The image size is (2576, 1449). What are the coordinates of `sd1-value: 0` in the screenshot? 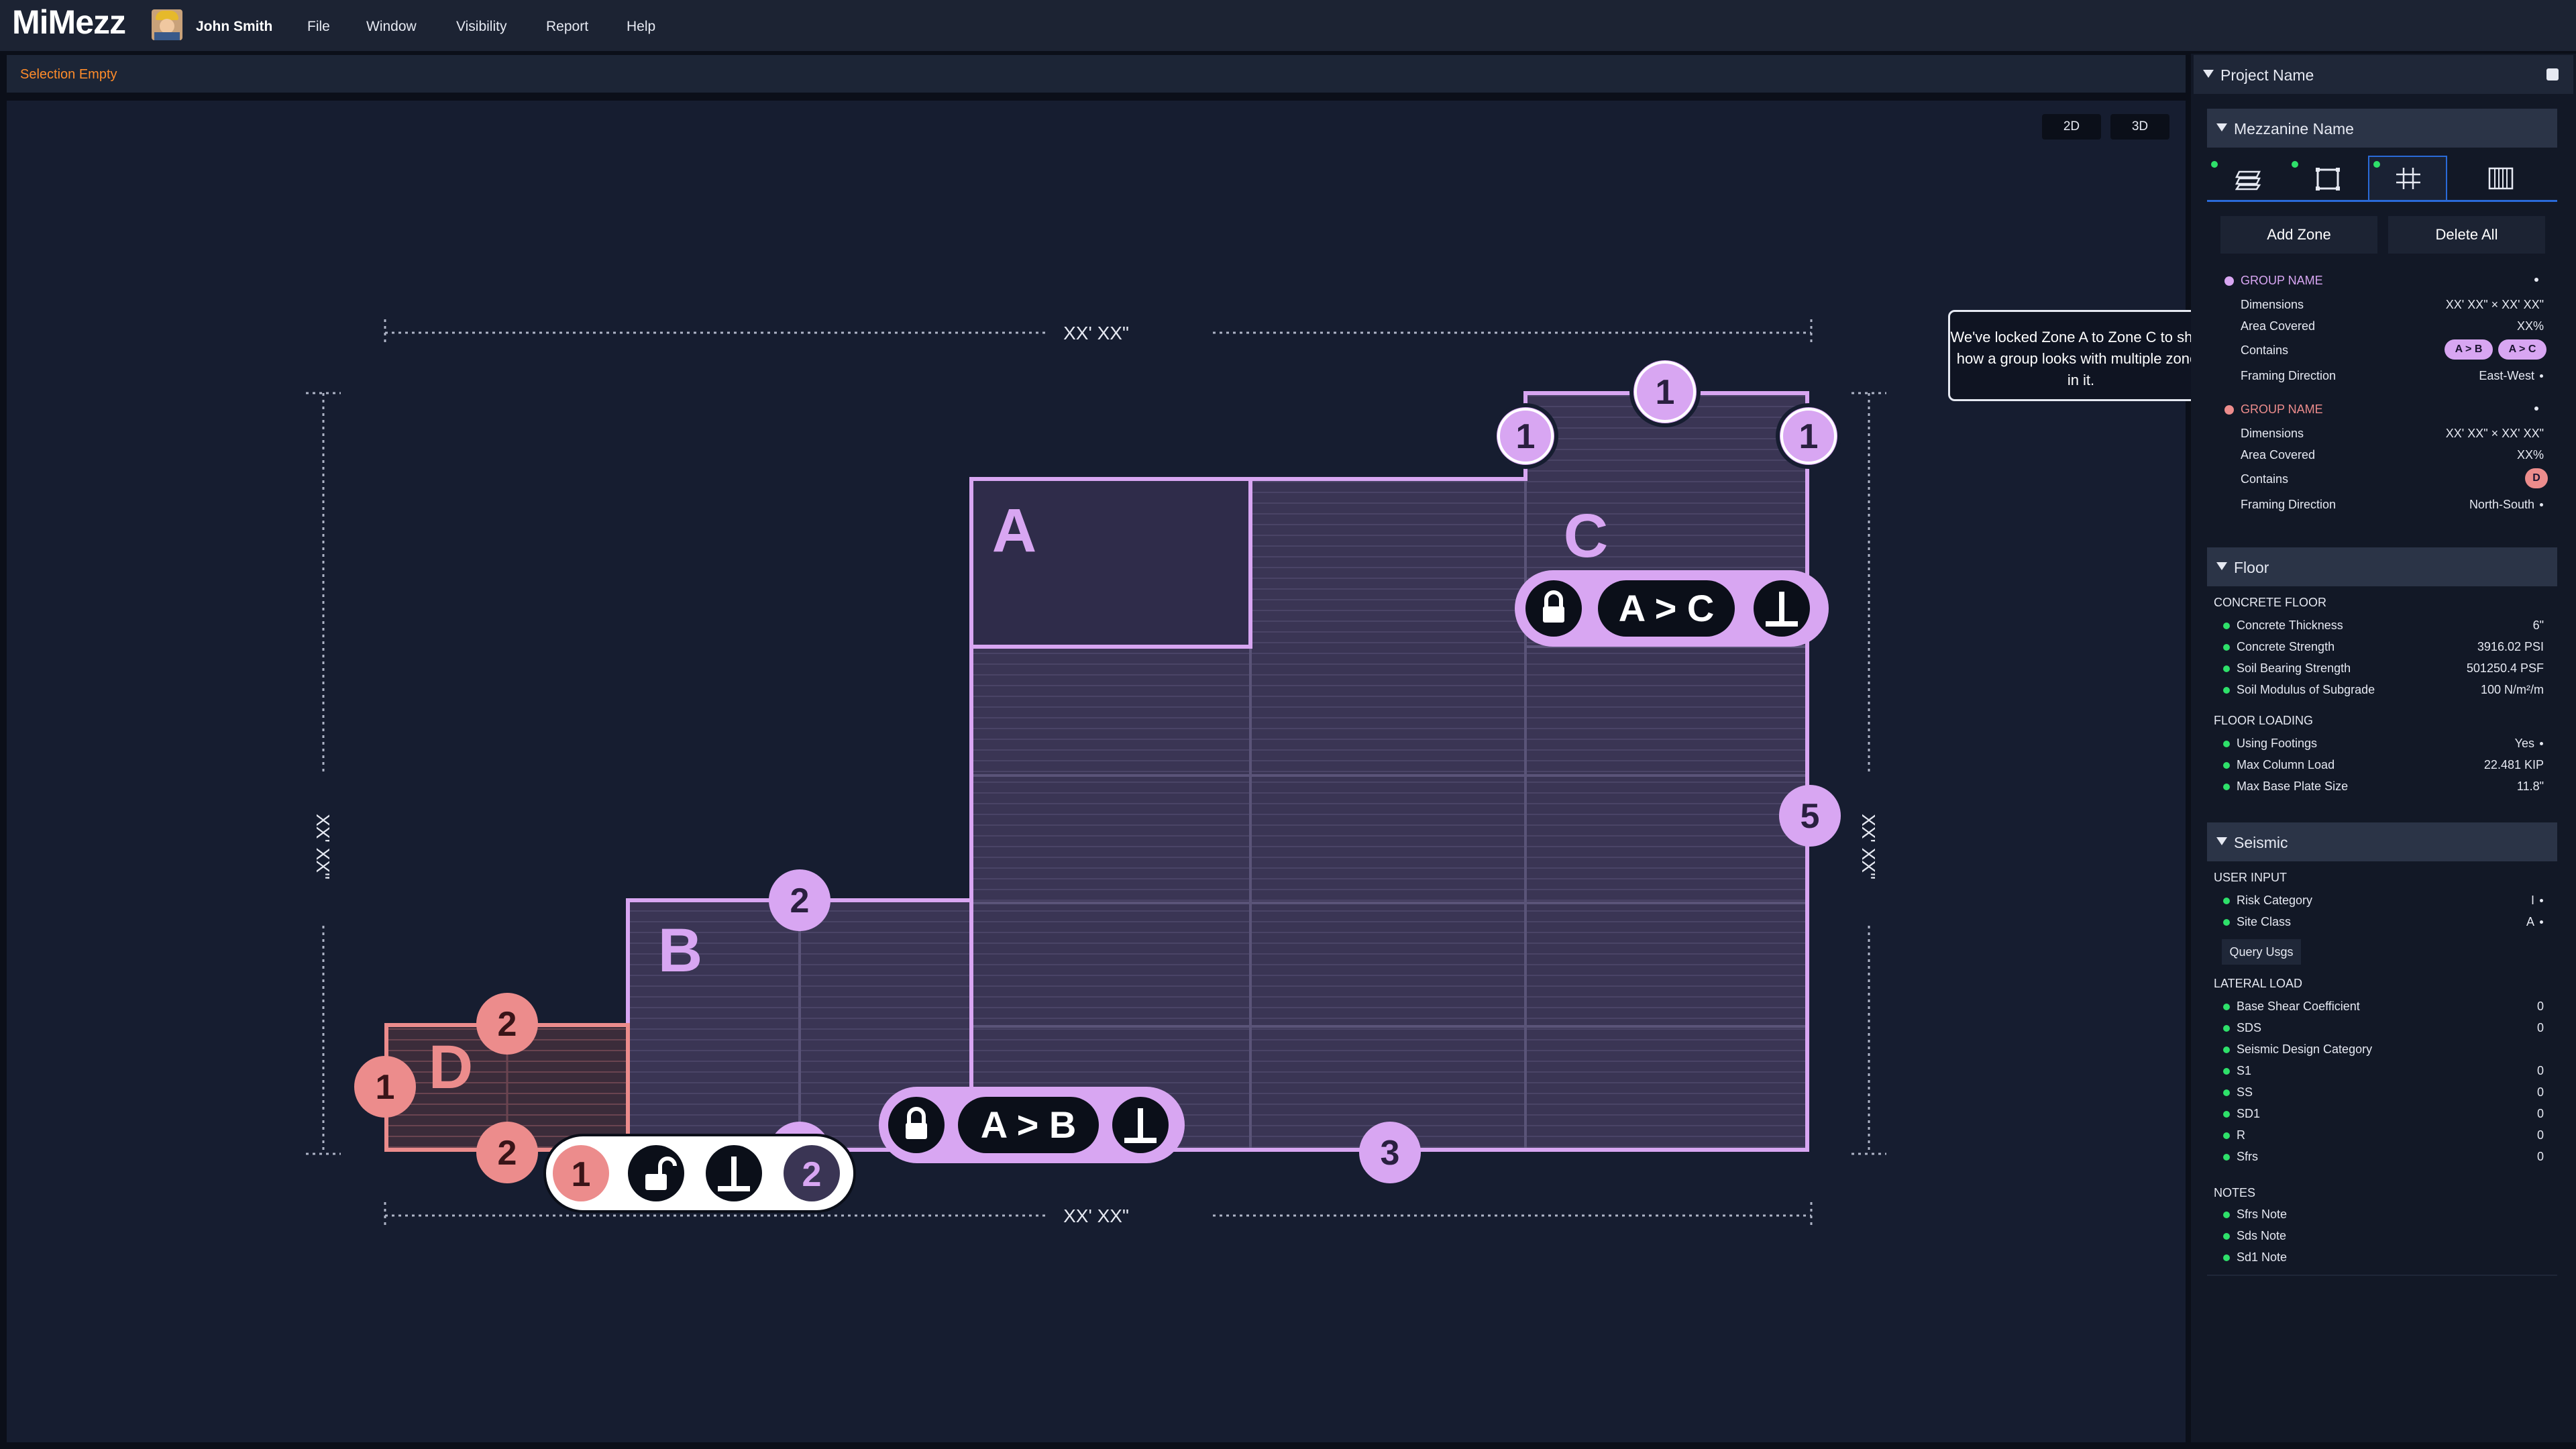 It's located at (2481, 1114).